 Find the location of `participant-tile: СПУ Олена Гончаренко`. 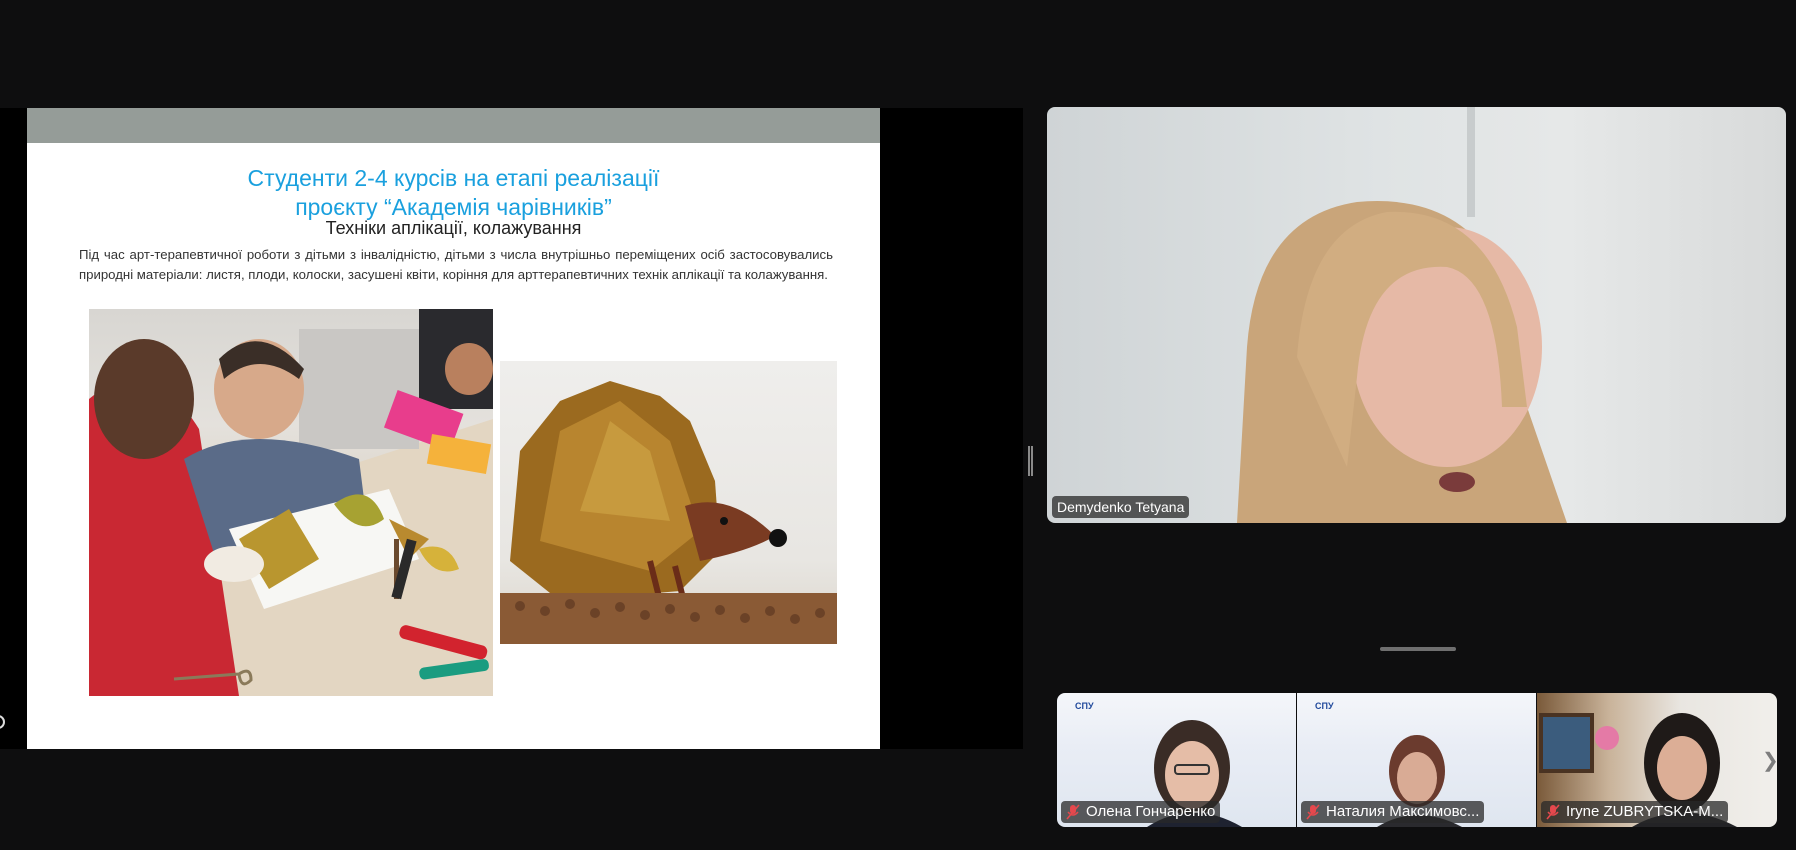

participant-tile: СПУ Олена Гончаренко is located at coordinates (1176, 760).